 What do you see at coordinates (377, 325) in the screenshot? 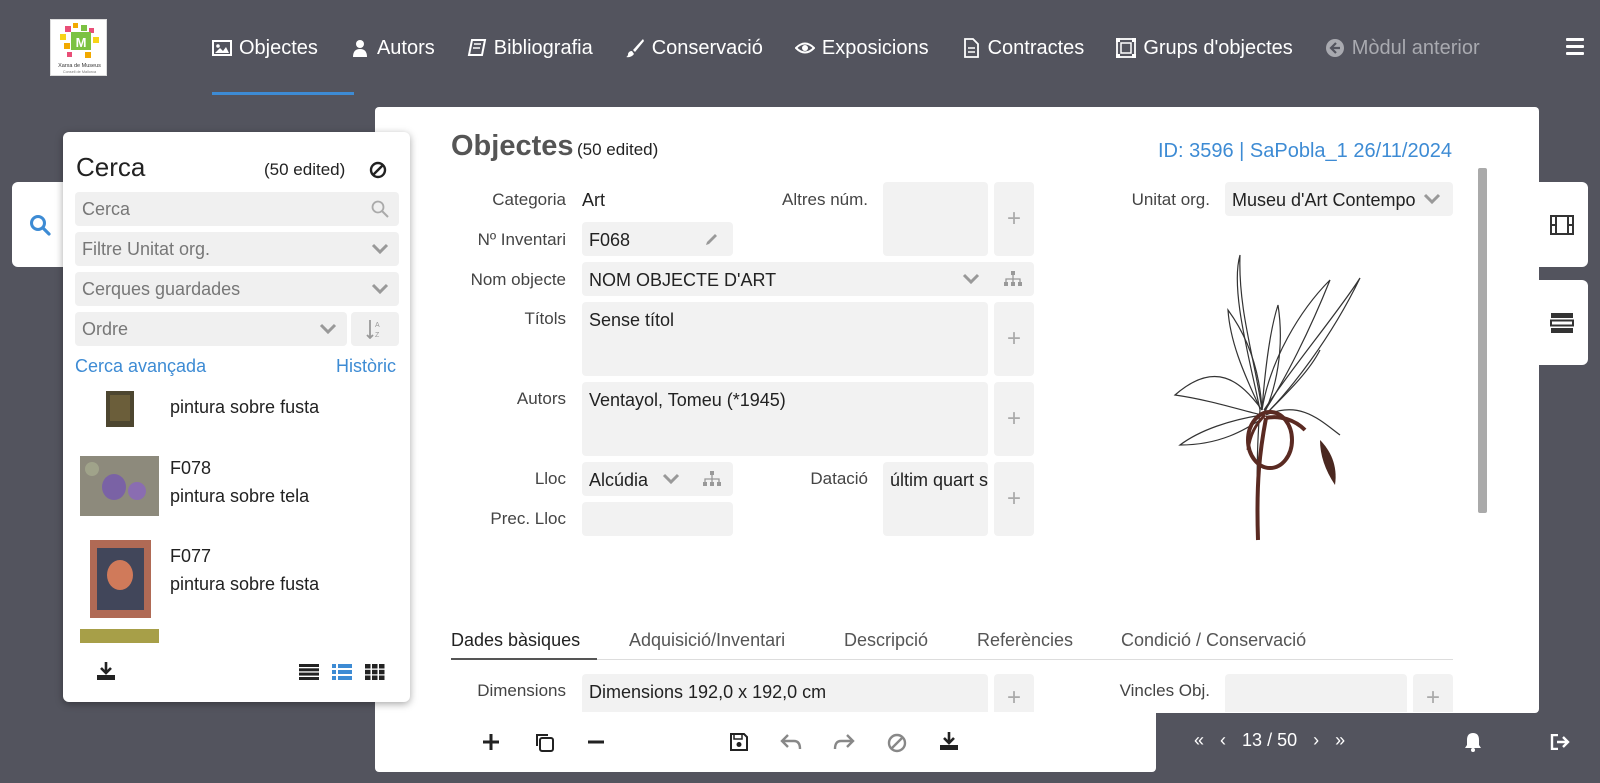
I see `svg-text: A` at bounding box center [377, 325].